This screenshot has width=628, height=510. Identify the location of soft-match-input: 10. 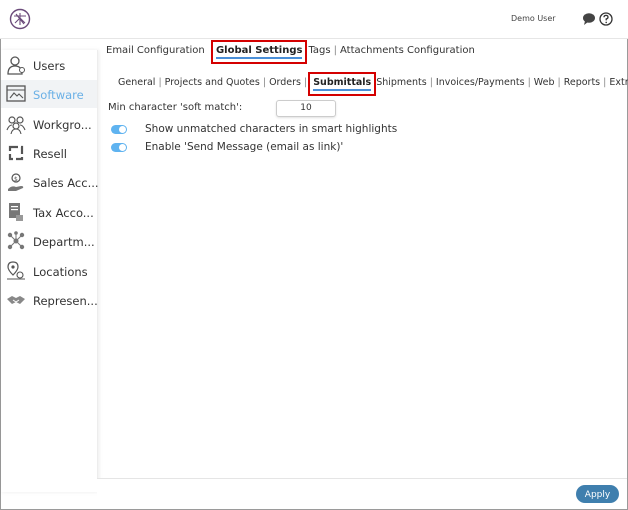
(306, 108).